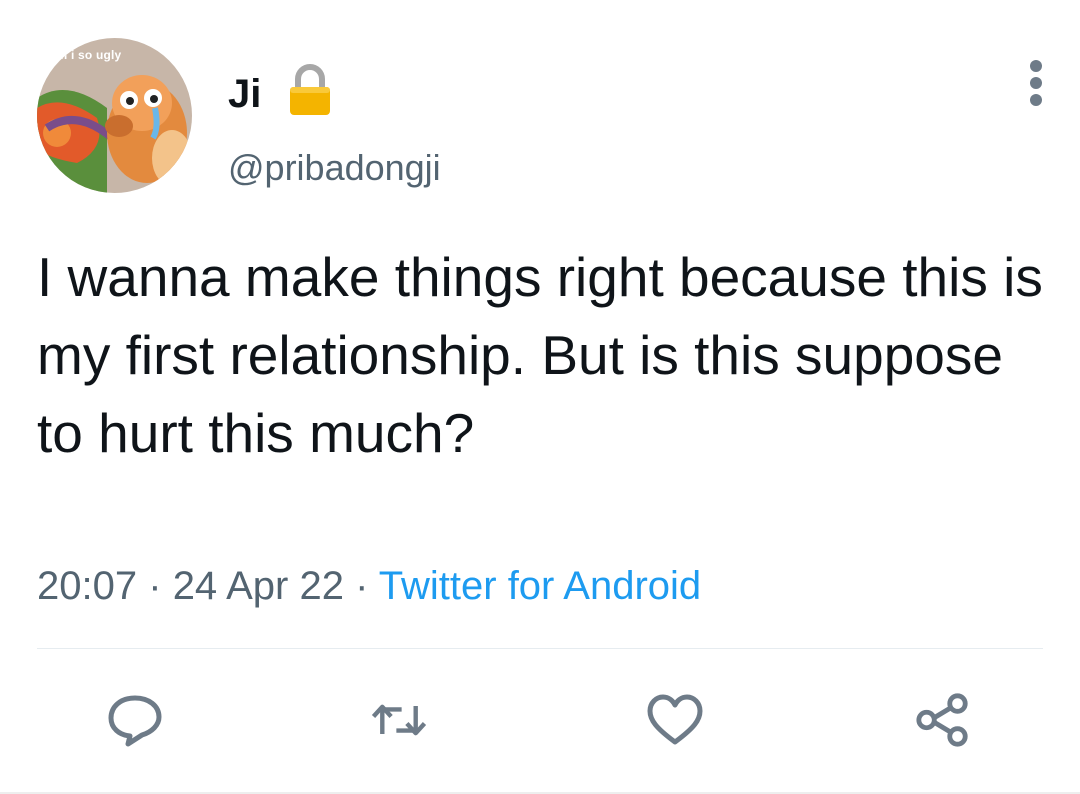 This screenshot has height=794, width=1080. What do you see at coordinates (540, 648) in the screenshot?
I see `divider` at bounding box center [540, 648].